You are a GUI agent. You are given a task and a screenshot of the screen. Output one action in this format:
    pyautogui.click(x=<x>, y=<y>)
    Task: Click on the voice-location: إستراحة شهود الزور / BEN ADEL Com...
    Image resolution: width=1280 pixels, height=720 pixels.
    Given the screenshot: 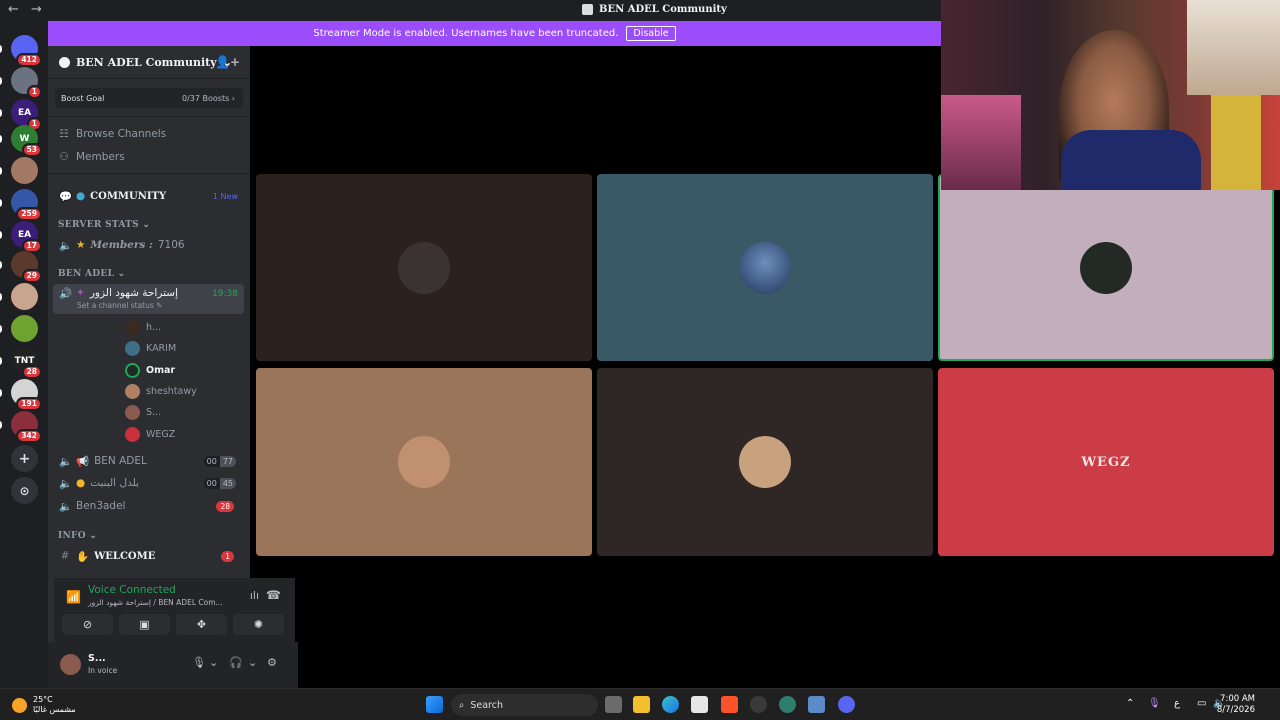 What is the action you would take?
    pyautogui.click(x=155, y=602)
    